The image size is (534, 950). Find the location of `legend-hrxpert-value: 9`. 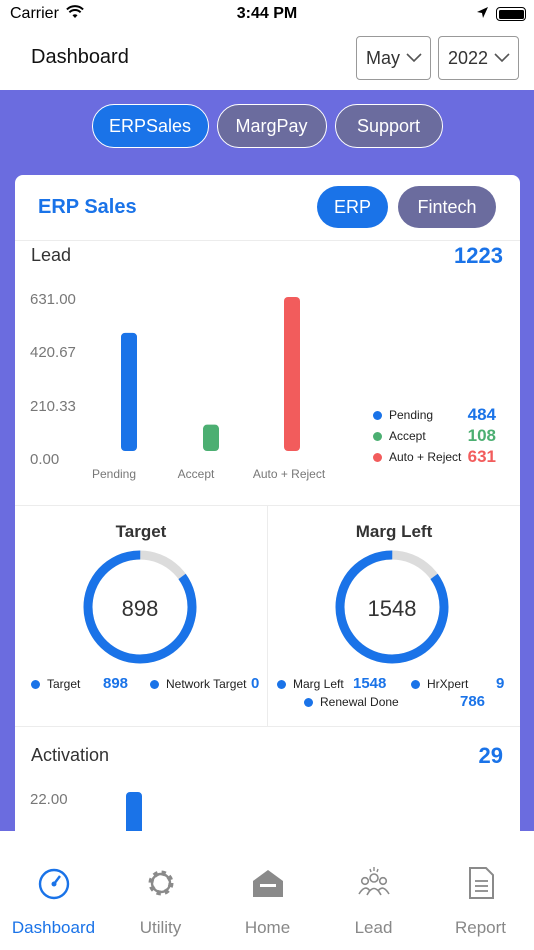

legend-hrxpert-value: 9 is located at coordinates (500, 683).